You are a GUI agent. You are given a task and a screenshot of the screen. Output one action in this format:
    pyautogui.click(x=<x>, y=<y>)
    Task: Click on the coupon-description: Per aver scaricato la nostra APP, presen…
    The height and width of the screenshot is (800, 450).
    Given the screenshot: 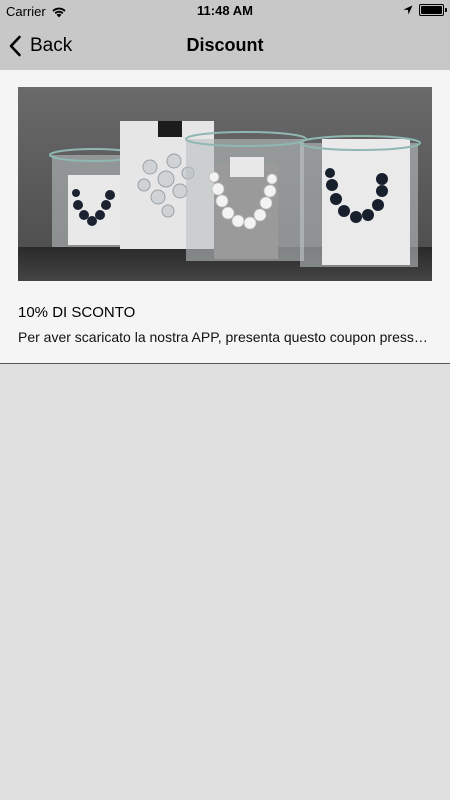 What is the action you would take?
    pyautogui.click(x=225, y=337)
    